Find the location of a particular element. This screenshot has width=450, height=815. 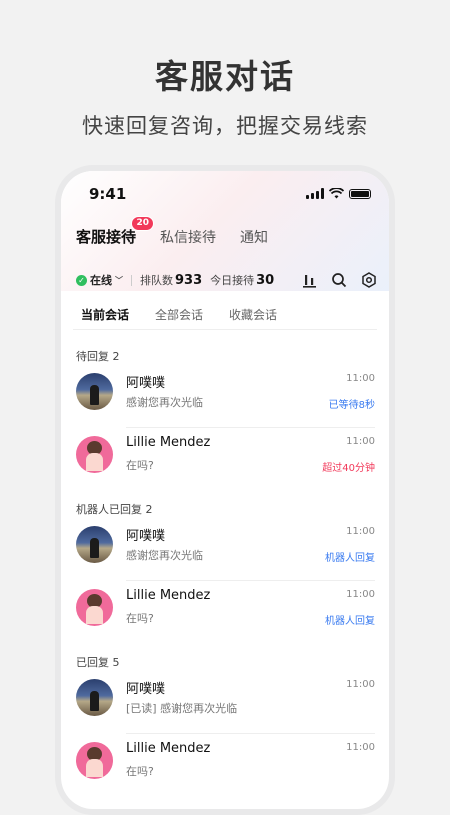

subtab-favorites: 收藏会话 is located at coordinates (253, 314).